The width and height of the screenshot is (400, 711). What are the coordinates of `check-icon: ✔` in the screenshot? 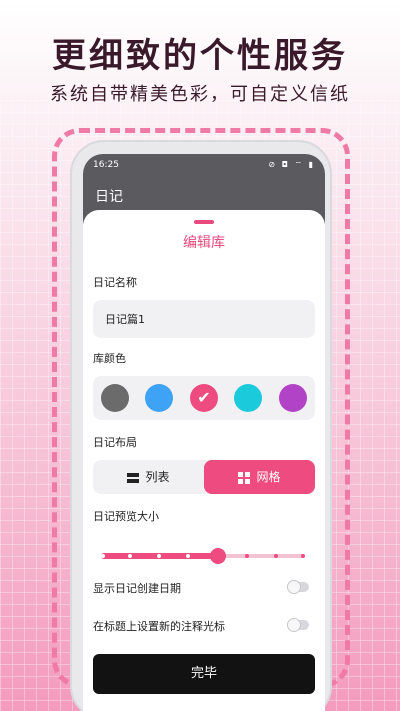 It's located at (204, 397).